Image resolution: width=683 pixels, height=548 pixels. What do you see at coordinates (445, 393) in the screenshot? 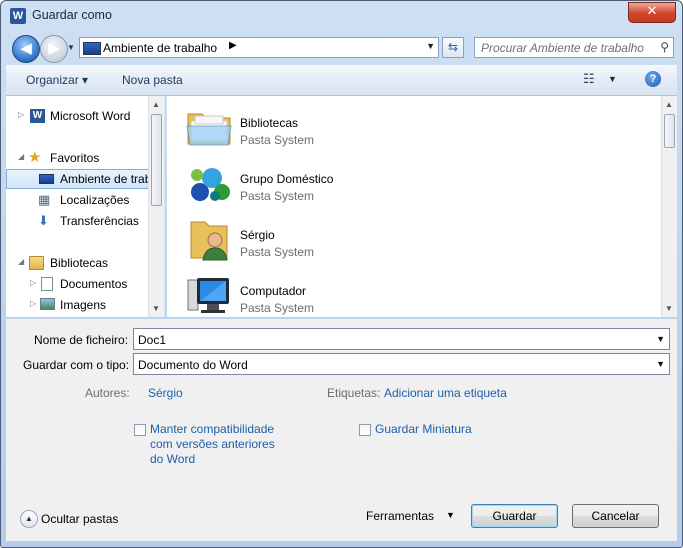
I see `tags-value: Adicionar uma etiqueta` at bounding box center [445, 393].